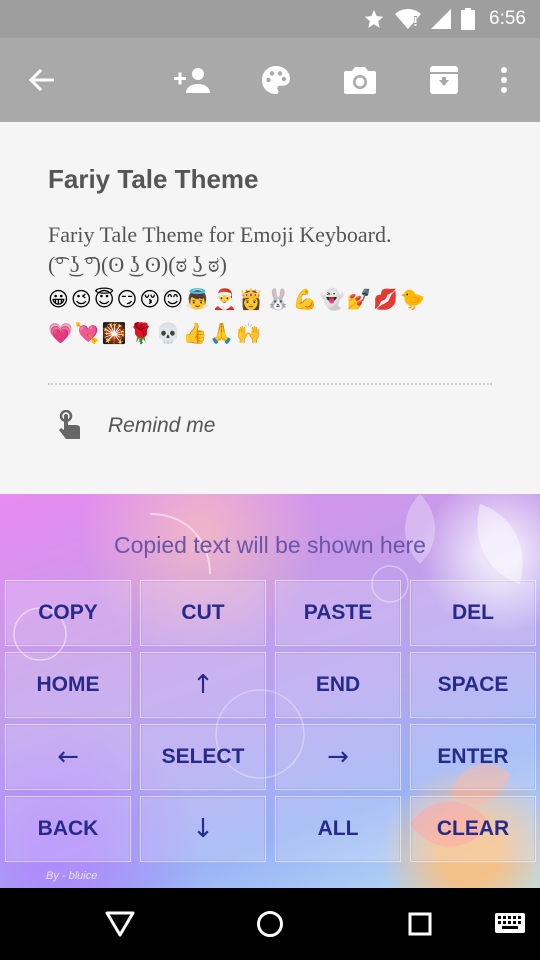  I want to click on remind-me-label: Remind me, so click(162, 425).